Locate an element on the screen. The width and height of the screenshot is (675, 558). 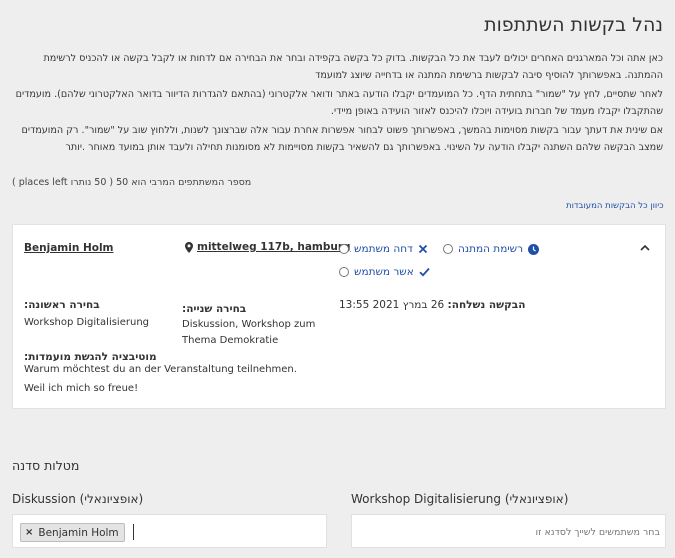
status-waitlist-radio is located at coordinates (448, 249).